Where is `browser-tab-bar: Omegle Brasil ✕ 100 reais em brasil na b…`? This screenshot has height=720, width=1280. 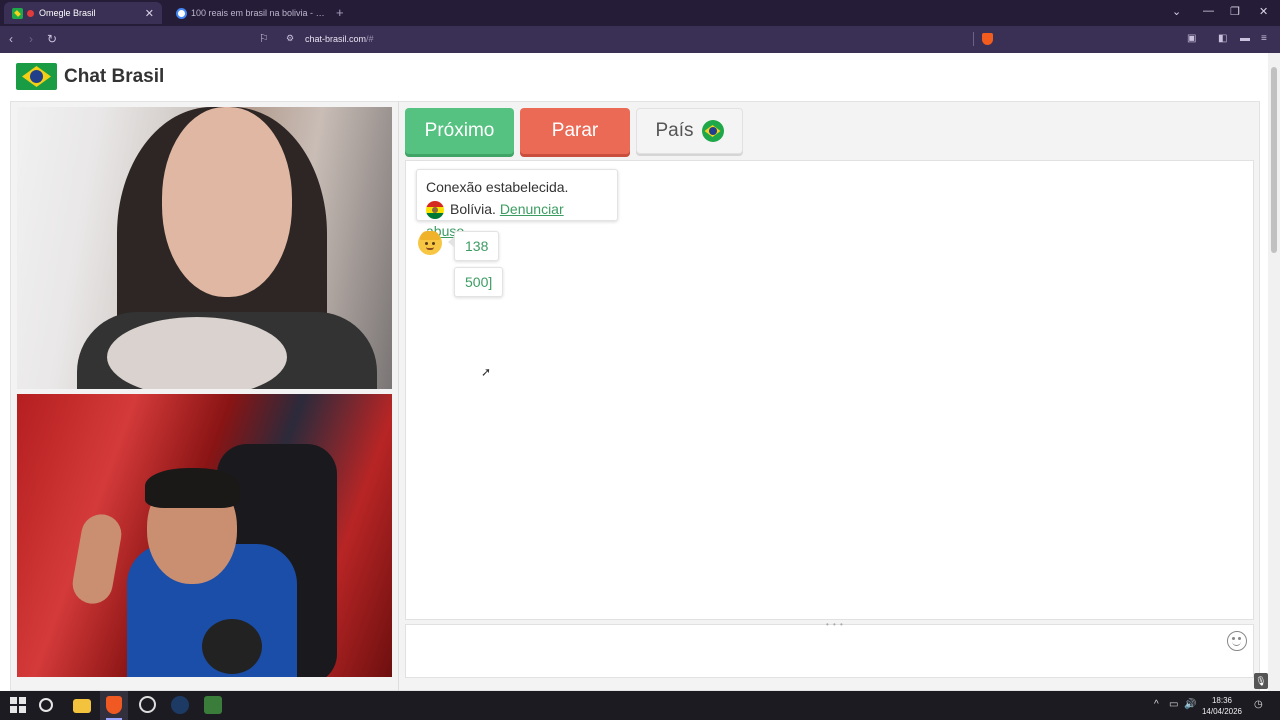
browser-tab-bar: Omegle Brasil ✕ 100 reais em brasil na b… is located at coordinates (640, 13).